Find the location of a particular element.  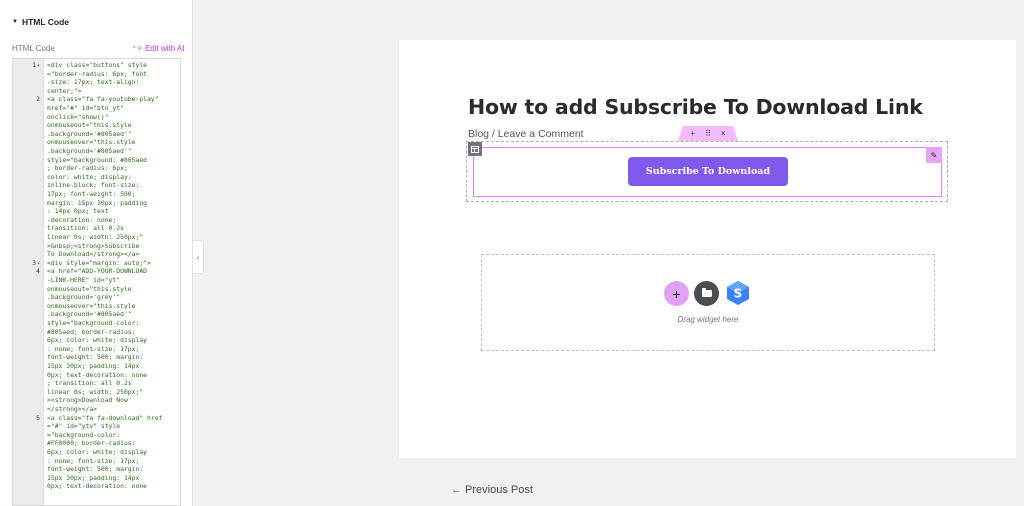

section-title: HTML Code is located at coordinates (45, 22).